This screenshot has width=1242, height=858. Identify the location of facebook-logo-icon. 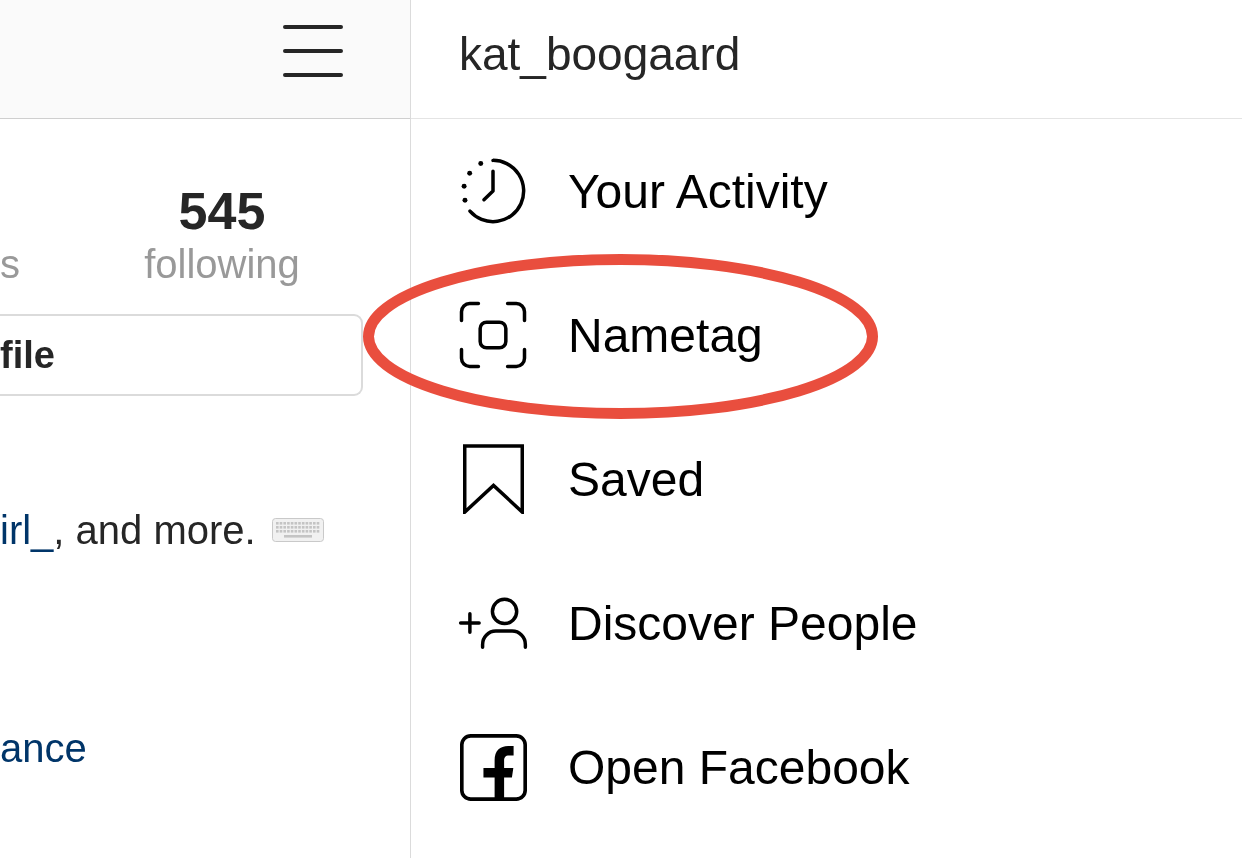
(493, 767).